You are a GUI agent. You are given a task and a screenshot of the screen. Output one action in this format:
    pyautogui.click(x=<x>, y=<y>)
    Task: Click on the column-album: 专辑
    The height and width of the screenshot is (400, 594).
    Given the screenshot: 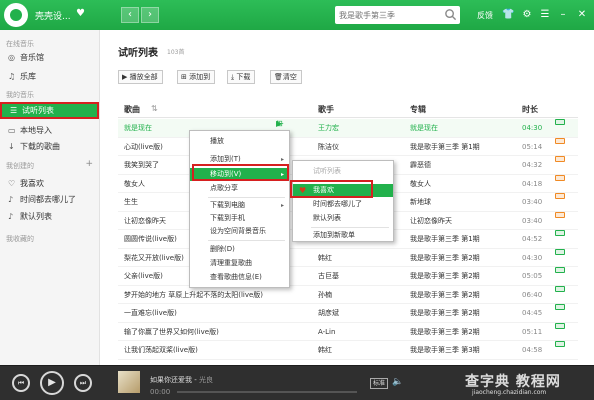 What is the action you would take?
    pyautogui.click(x=418, y=109)
    